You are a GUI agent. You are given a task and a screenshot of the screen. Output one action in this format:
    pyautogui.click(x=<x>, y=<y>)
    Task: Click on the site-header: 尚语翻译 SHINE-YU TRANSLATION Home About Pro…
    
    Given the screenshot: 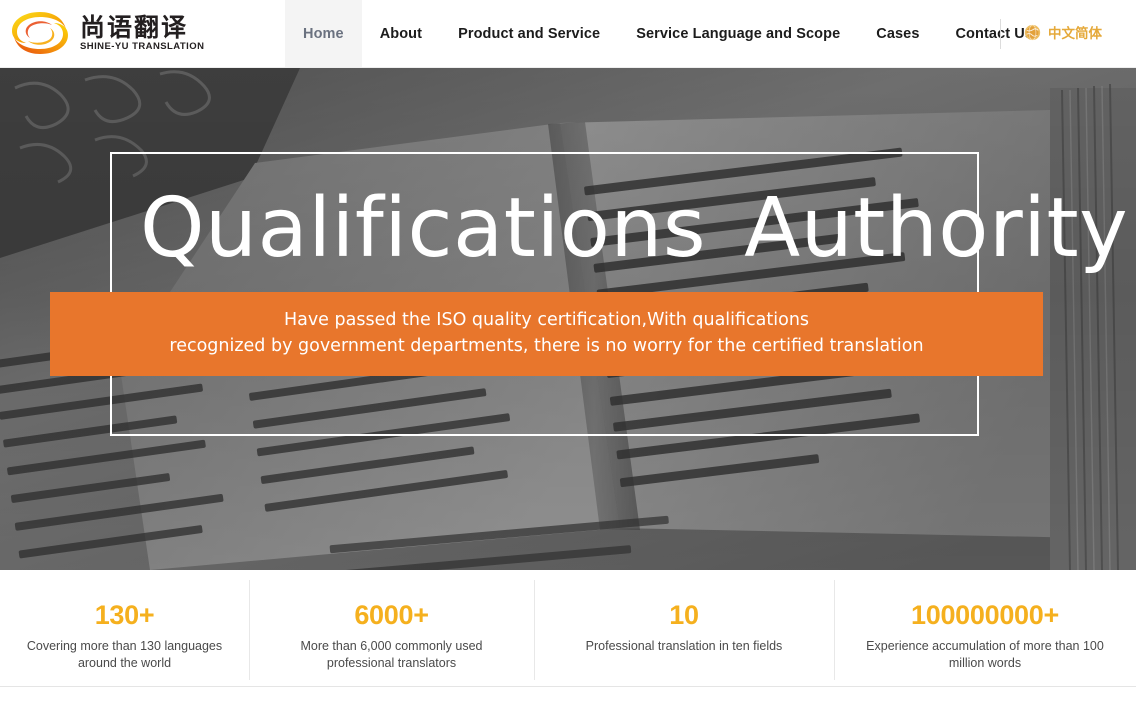 What is the action you would take?
    pyautogui.click(x=568, y=34)
    